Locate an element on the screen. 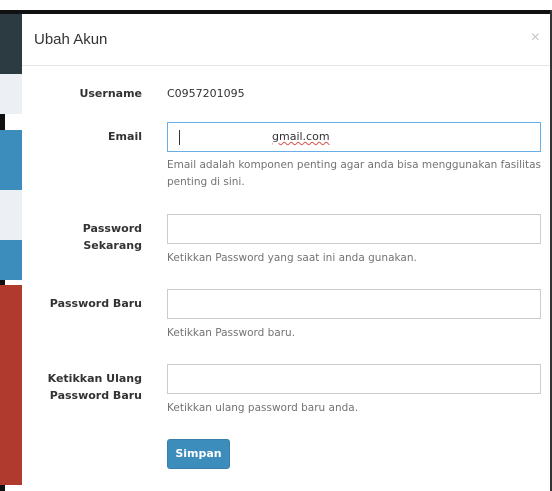 The image size is (552, 491). new-password-label: Password Baru is located at coordinates (95, 303).